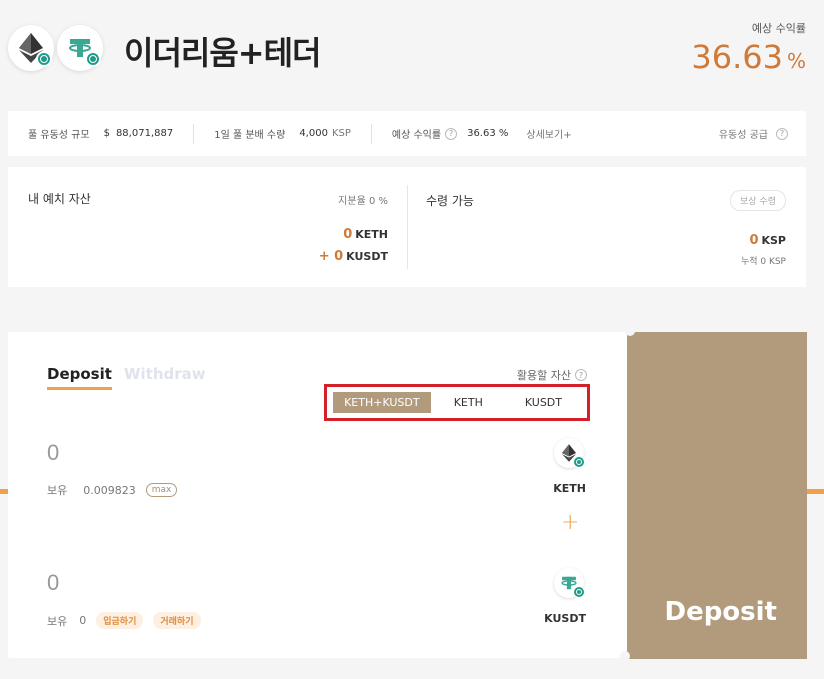 The image size is (824, 679). I want to click on liquidity-label: 풀 유동성 규모, so click(59, 135).